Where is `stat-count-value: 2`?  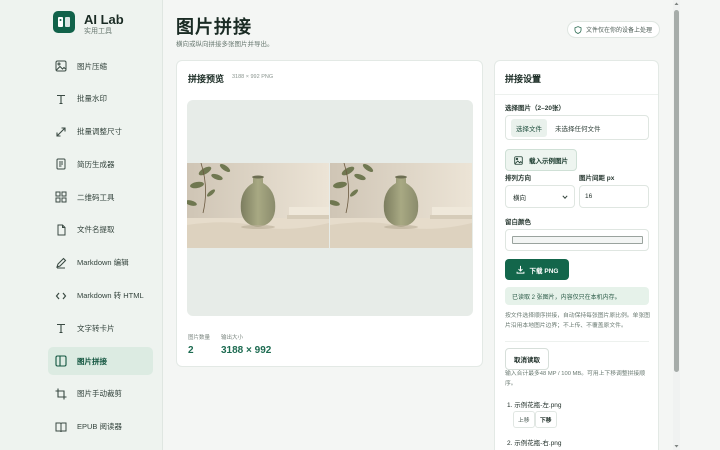
stat-count-value: 2 is located at coordinates (191, 350).